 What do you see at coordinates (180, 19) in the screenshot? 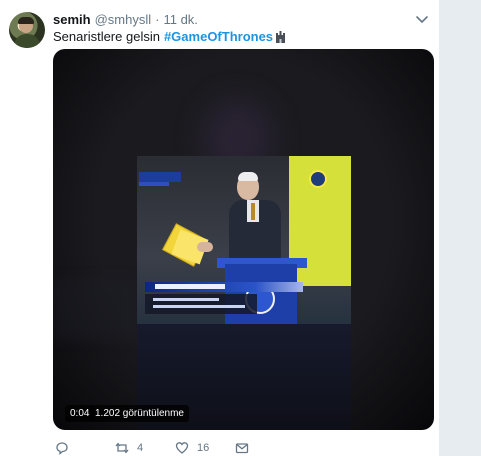
I see `tweet-timestamp: 11 dk.` at bounding box center [180, 19].